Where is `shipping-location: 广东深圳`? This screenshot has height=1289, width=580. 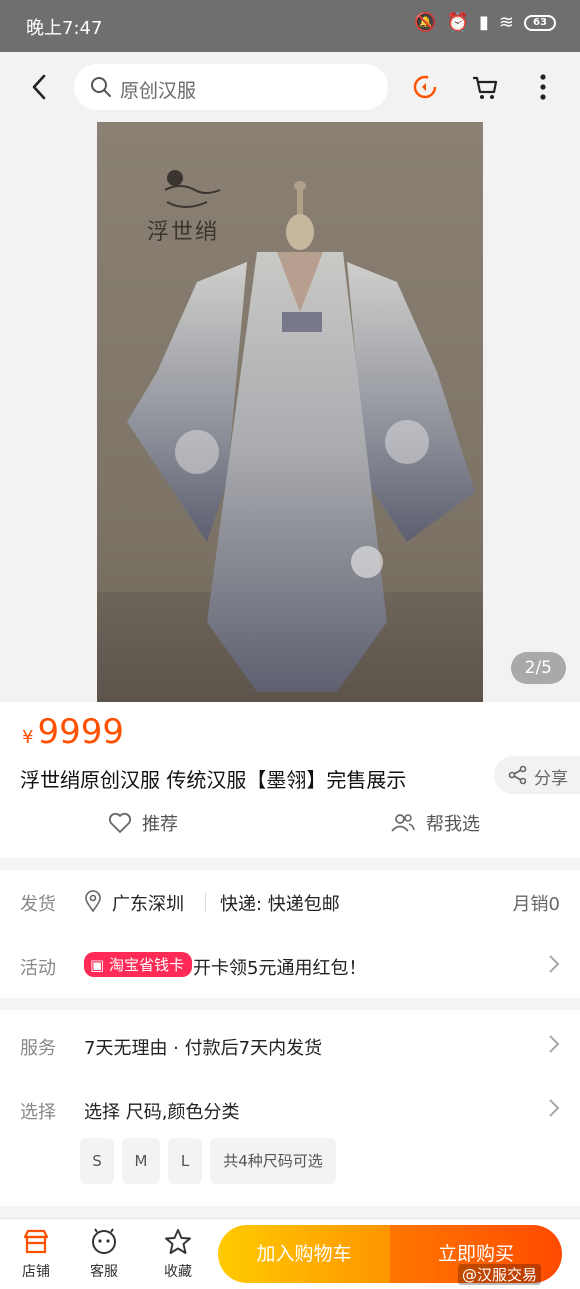
shipping-location: 广东深圳 is located at coordinates (148, 904).